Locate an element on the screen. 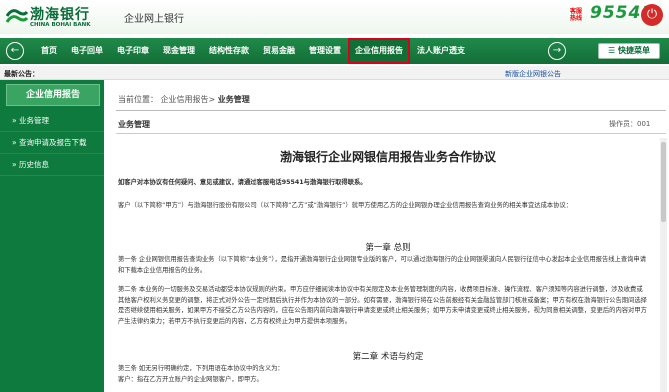 This screenshot has height=392, width=669. nav-item-cash-management: 现金管理 is located at coordinates (179, 51).